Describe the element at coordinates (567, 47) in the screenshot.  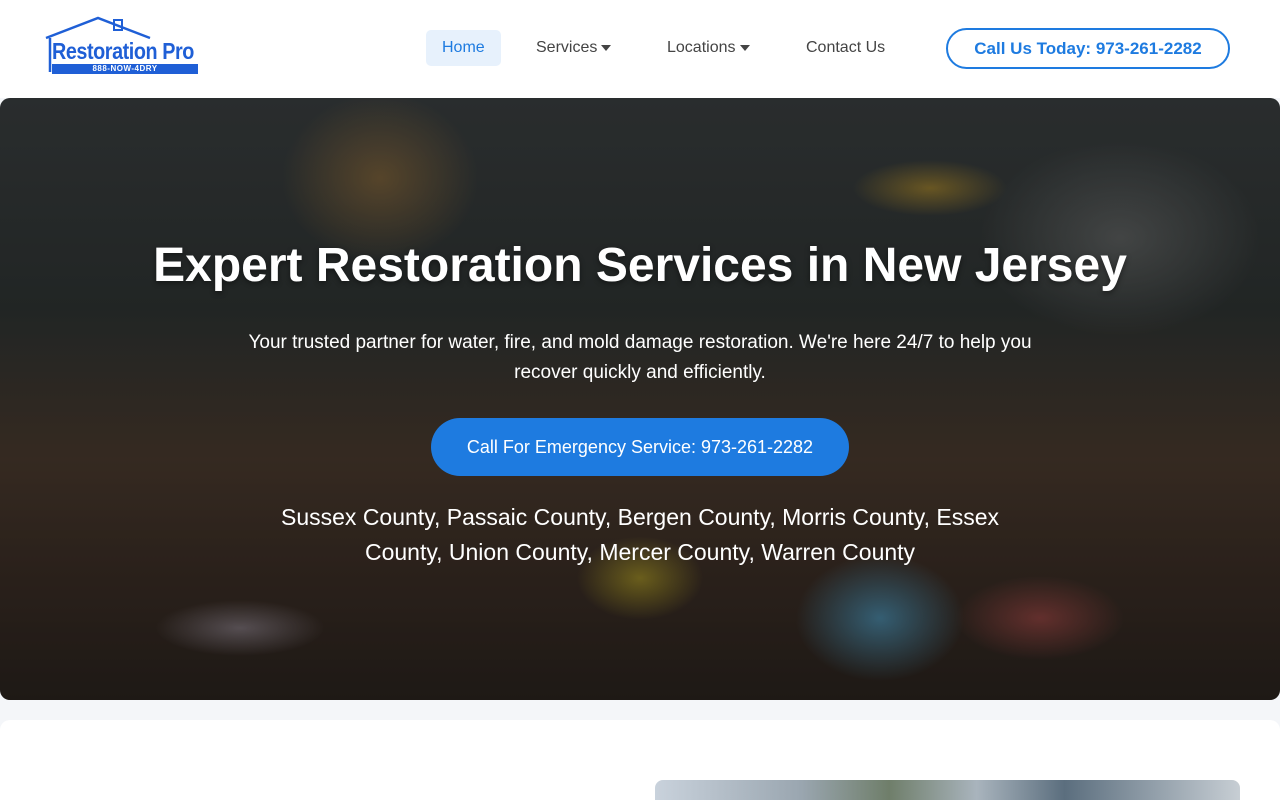
I see `nav-services-label: Services` at that location.